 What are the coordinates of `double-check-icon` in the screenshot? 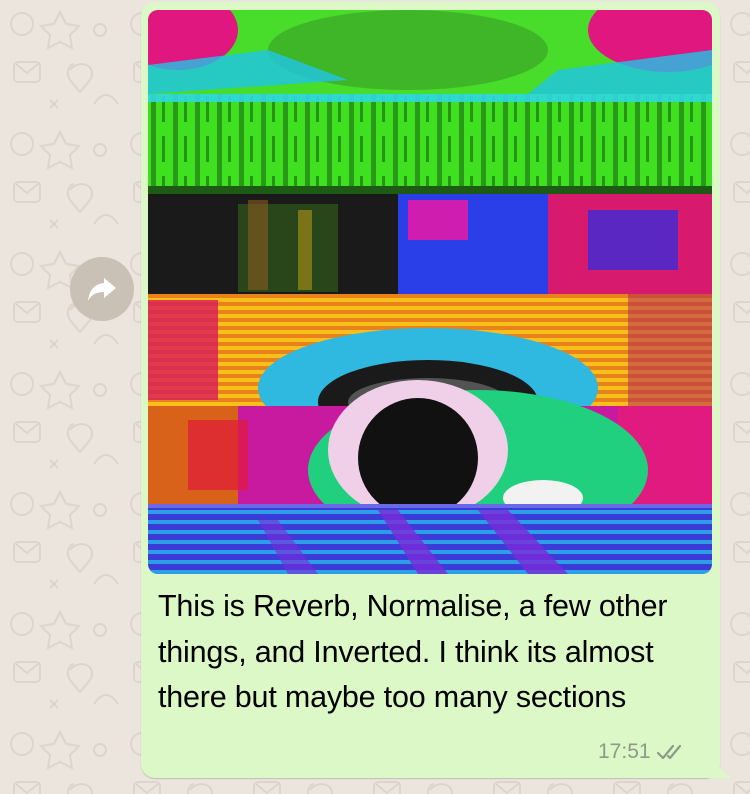 It's located at (668, 752).